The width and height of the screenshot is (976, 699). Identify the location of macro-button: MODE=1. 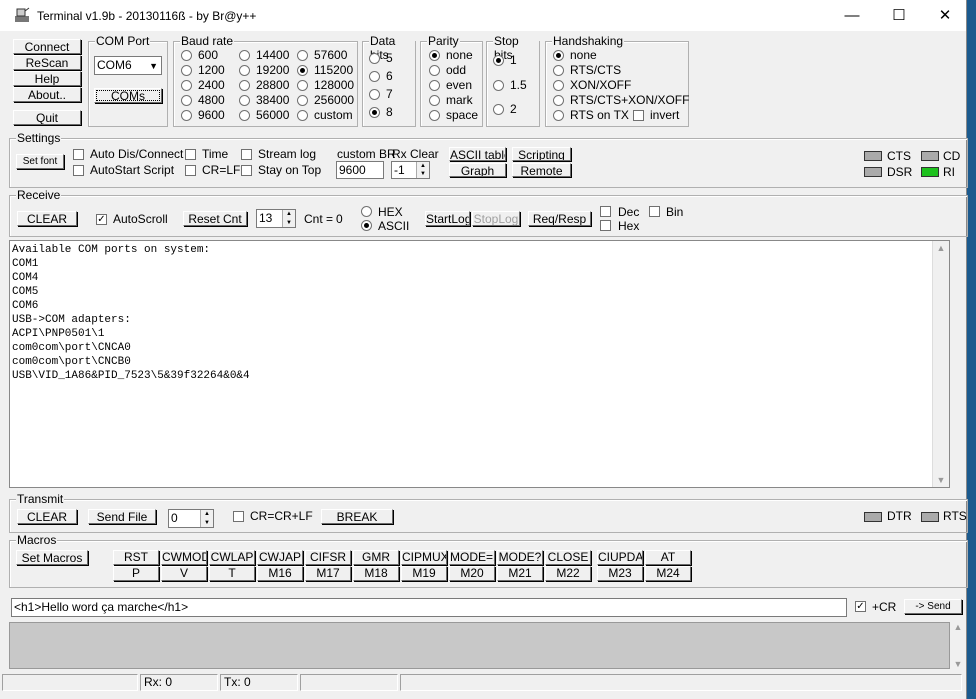
(472, 557).